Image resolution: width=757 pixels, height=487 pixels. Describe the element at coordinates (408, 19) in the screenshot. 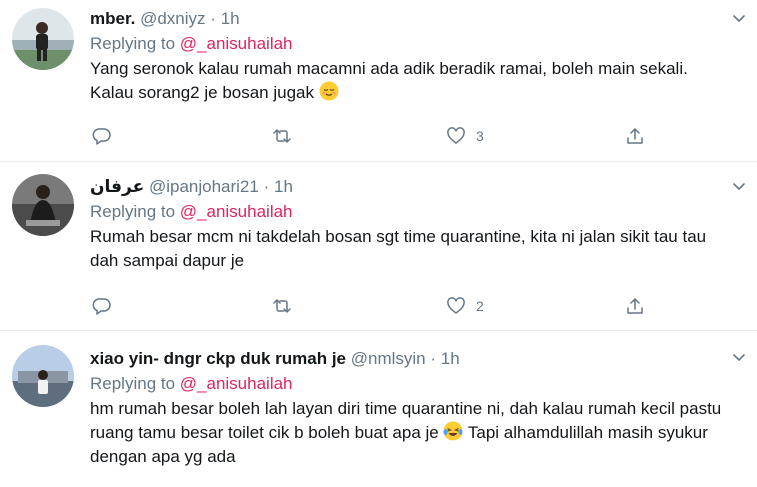

I see `tweet-header: mber. @dxniyz · 1h` at that location.